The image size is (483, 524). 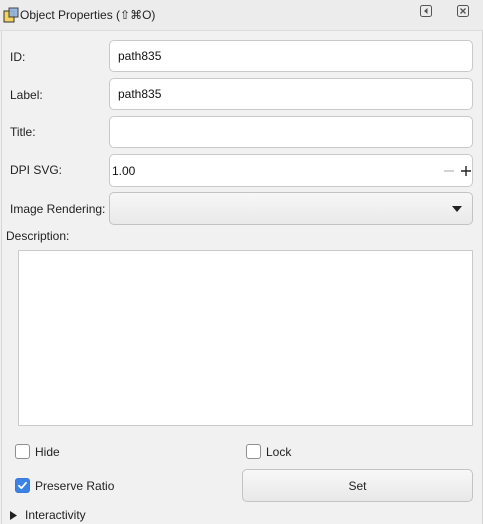 What do you see at coordinates (23, 132) in the screenshot?
I see `title-label: Title:` at bounding box center [23, 132].